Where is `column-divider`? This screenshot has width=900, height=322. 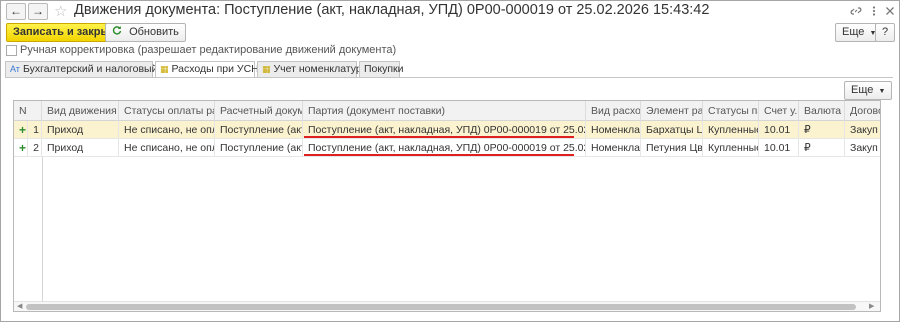
column-divider is located at coordinates (42, 229).